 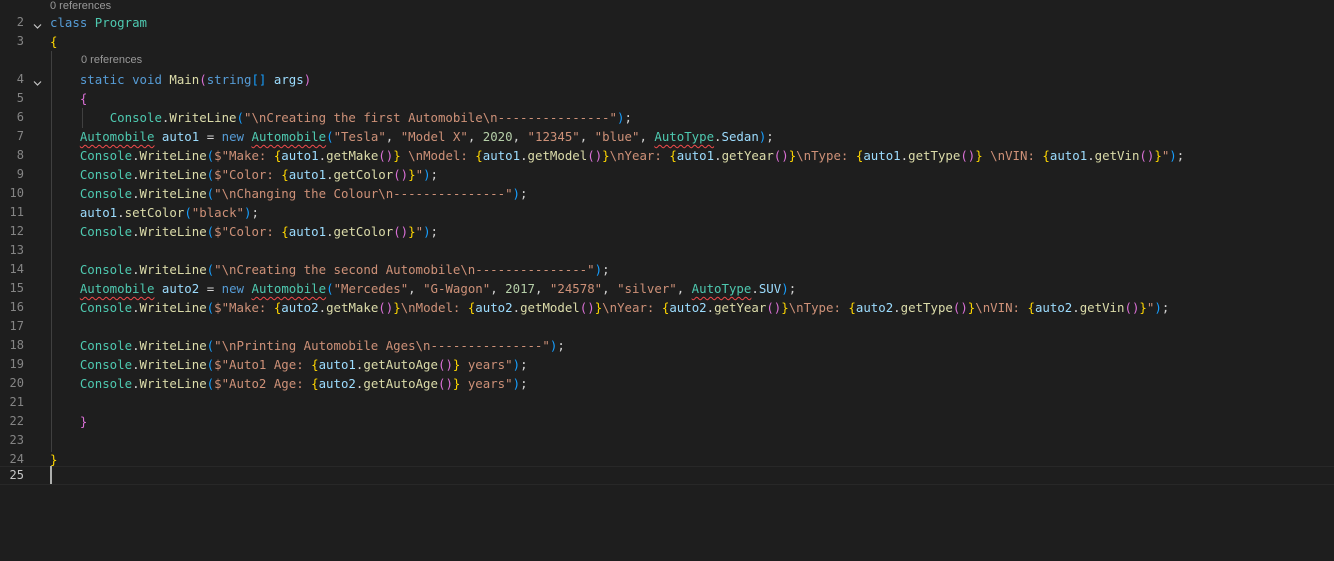 I want to click on line-number: 12, so click(x=16, y=231).